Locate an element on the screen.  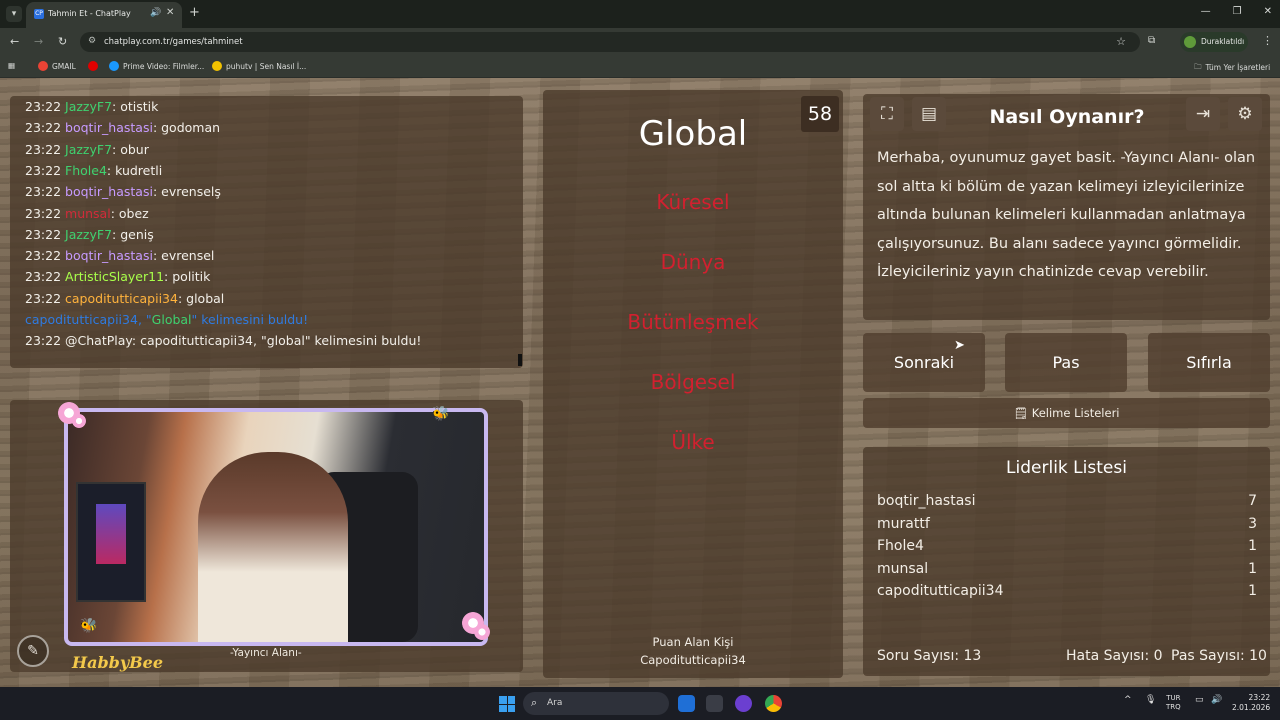
gear-icon: ⚙ is located at coordinates (1245, 114).